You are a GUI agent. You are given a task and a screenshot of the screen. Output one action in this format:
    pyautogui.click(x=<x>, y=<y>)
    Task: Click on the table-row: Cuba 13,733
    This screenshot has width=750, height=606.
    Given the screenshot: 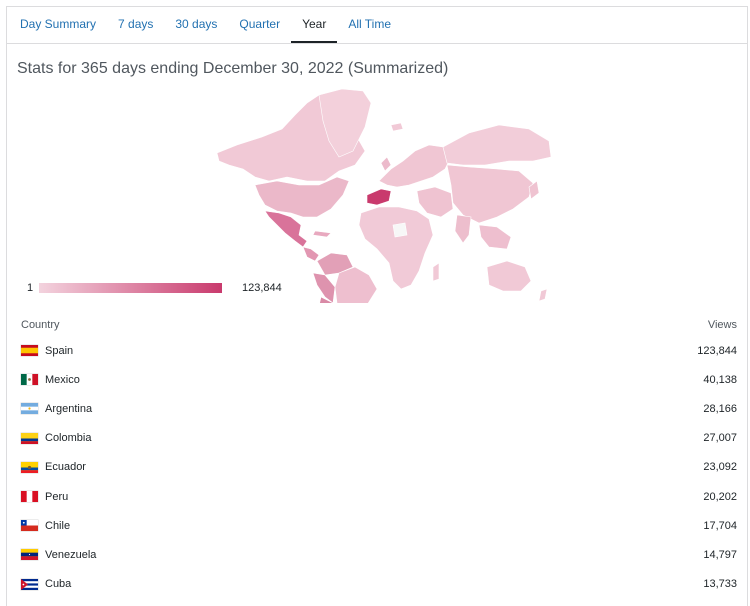 What is the action you would take?
    pyautogui.click(x=379, y=584)
    